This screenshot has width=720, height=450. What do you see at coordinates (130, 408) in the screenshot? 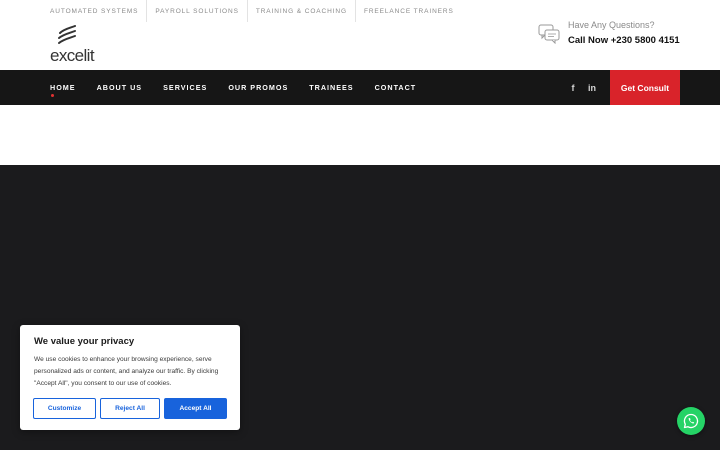
I see `reject-all-button: Reject All` at bounding box center [130, 408].